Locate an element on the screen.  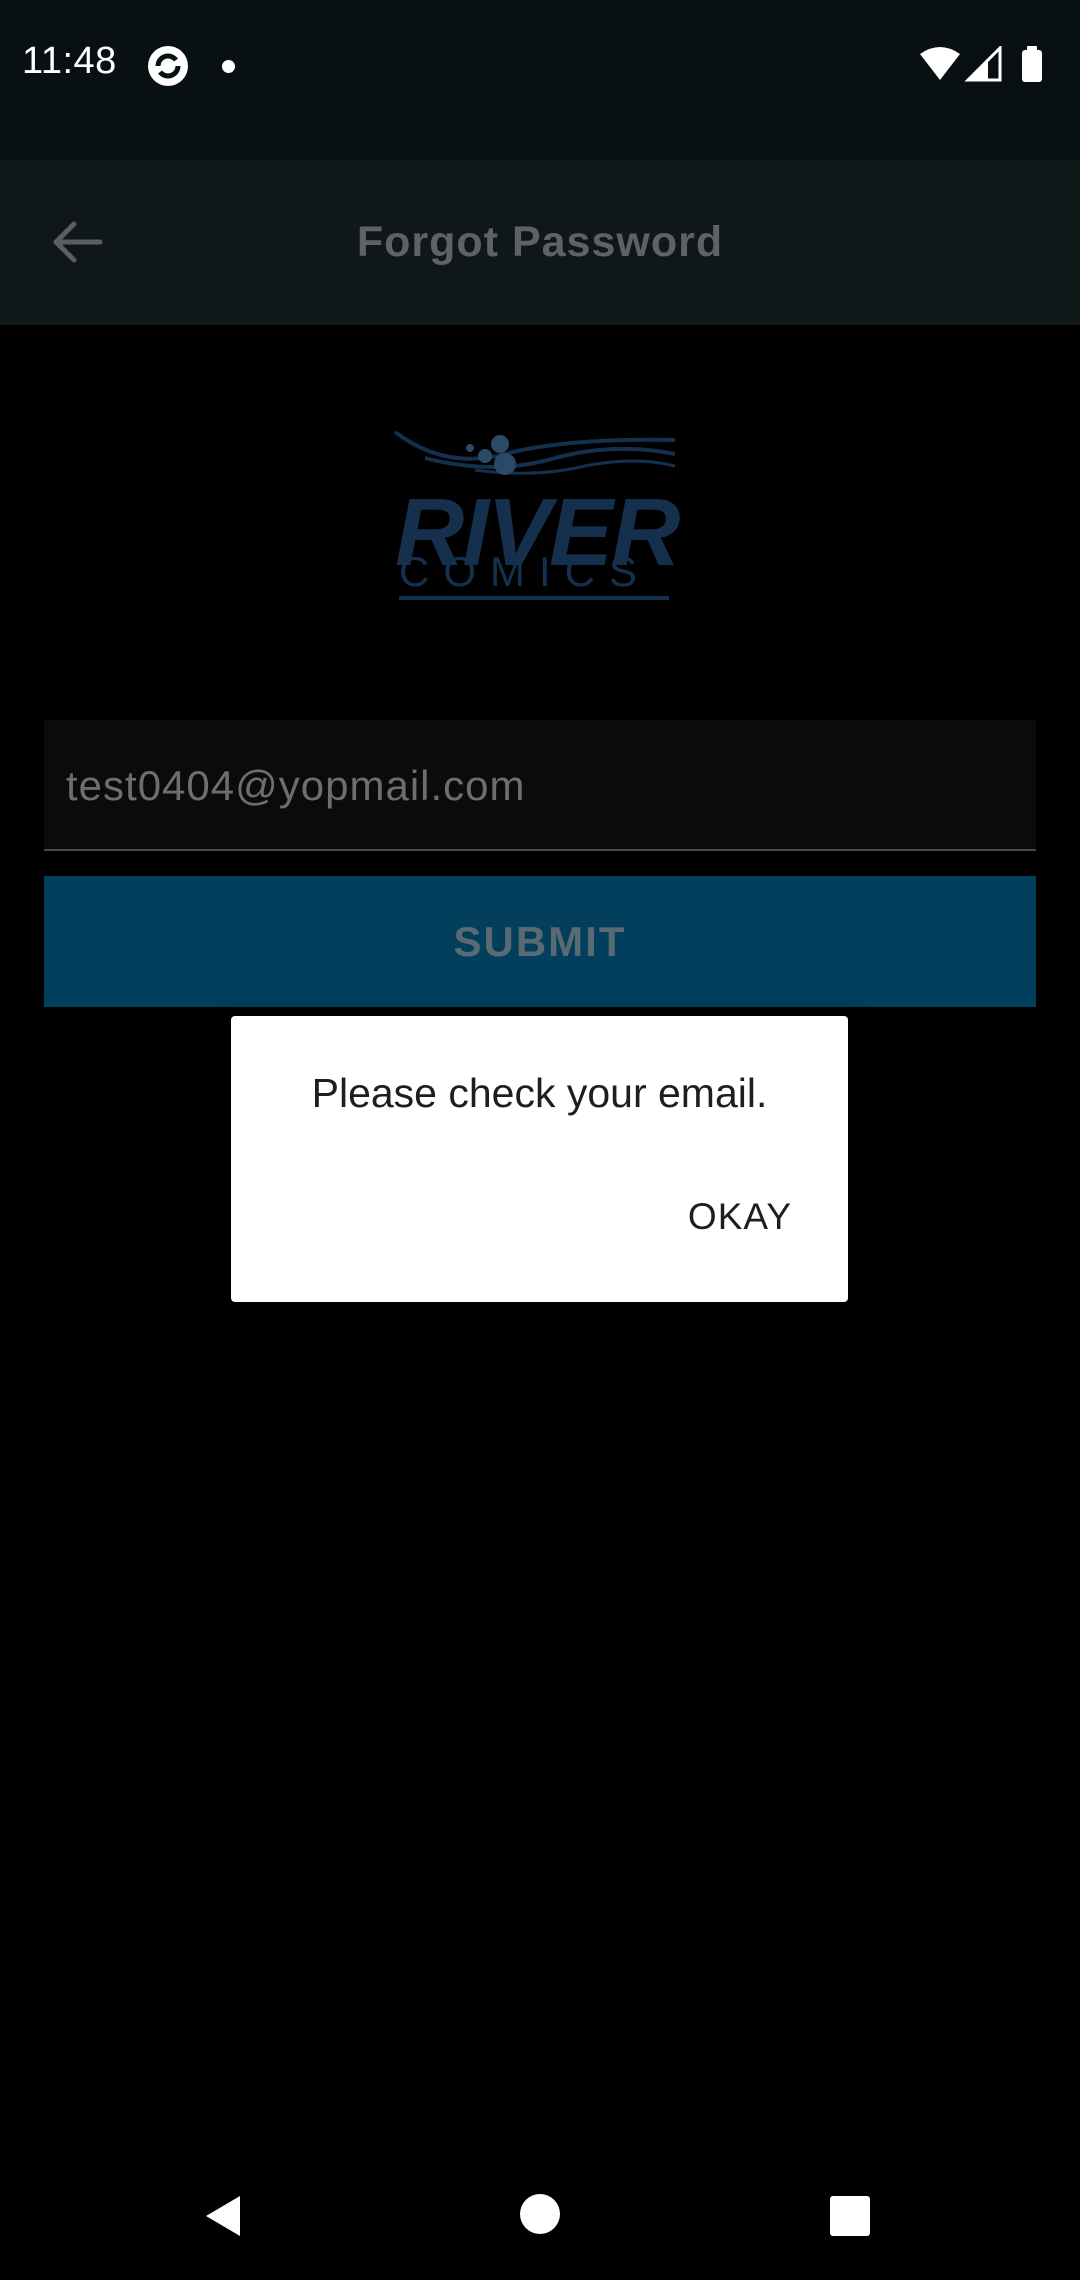
page-title: Forgot Password is located at coordinates (540, 242).